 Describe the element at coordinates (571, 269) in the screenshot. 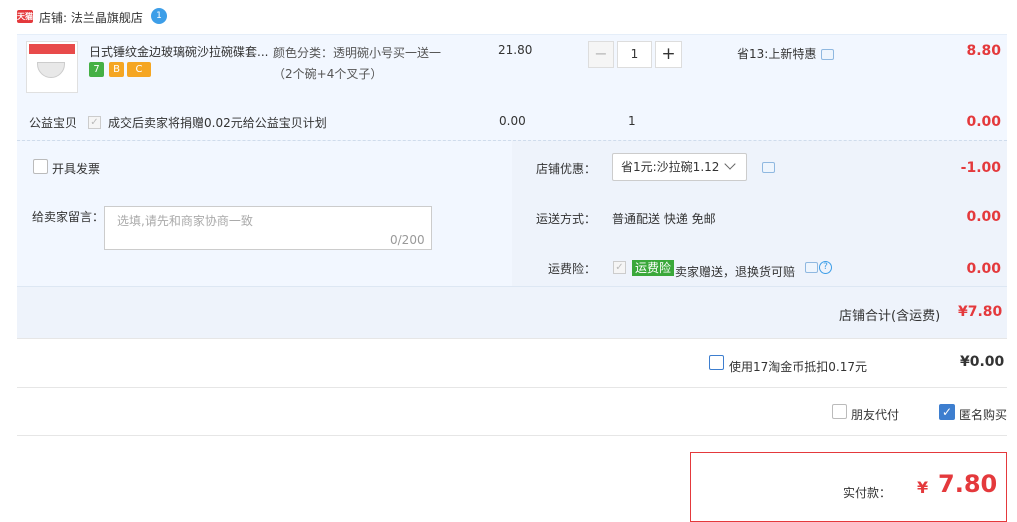

I see `shipping-insurance-label: 运费险：` at that location.